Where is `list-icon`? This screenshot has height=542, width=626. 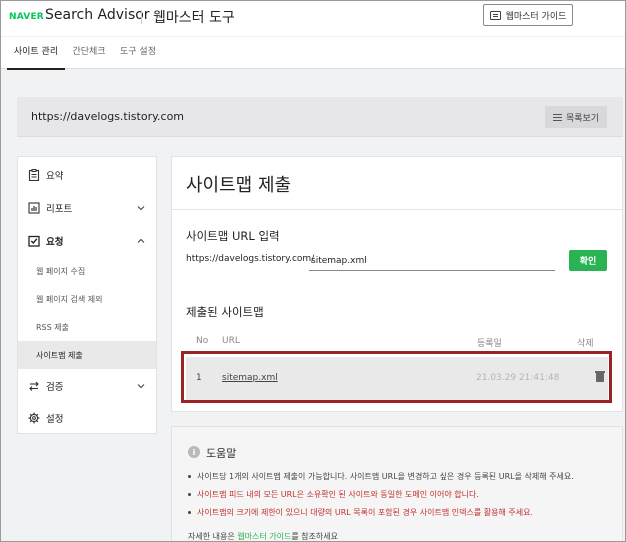
list-icon is located at coordinates (557, 117).